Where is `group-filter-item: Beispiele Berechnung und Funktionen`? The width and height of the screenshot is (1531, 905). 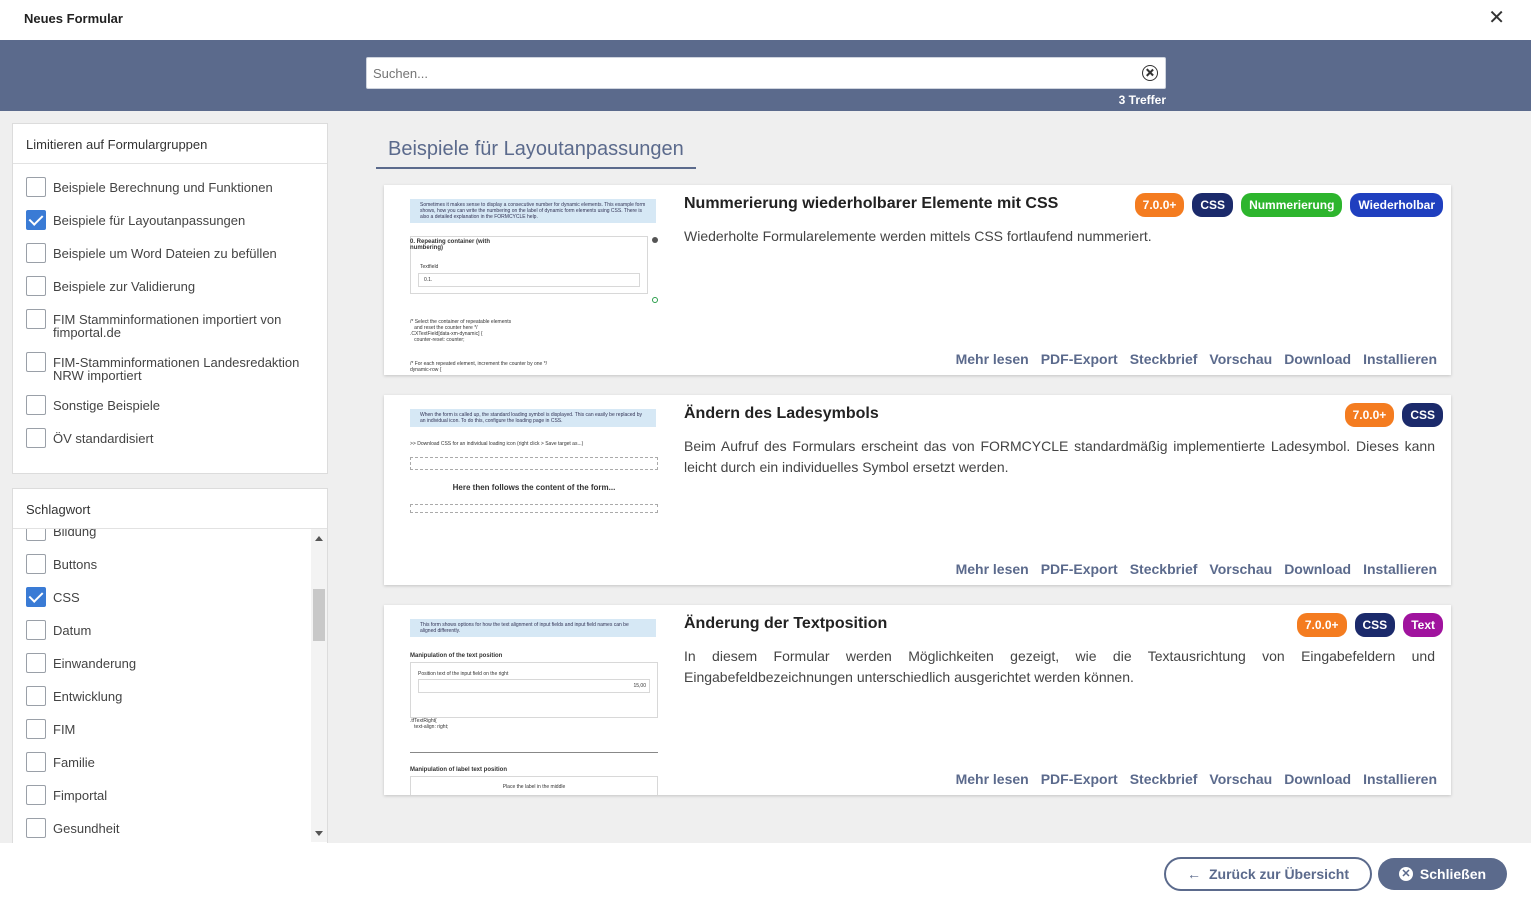
group-filter-item: Beispiele Berechnung und Funktionen is located at coordinates (164, 187).